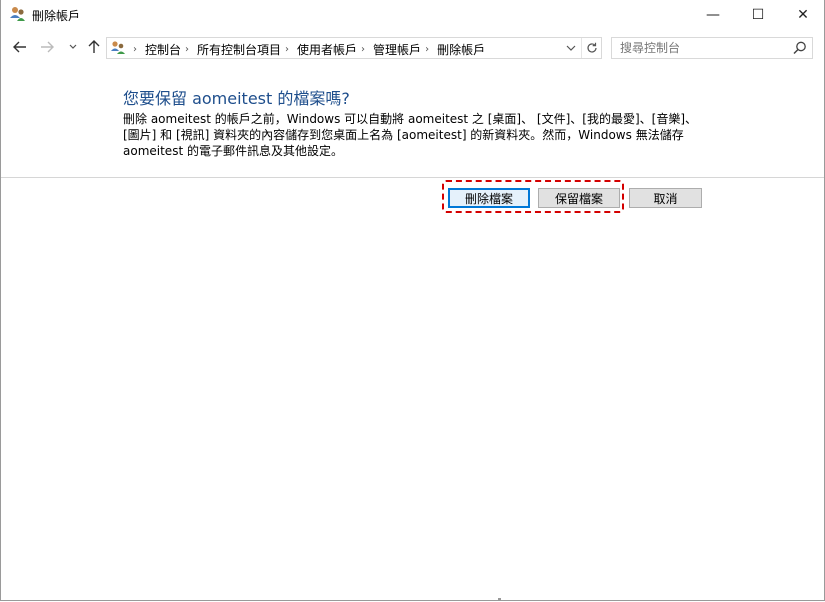 This screenshot has height=602, width=825. I want to click on back-button, so click(20, 47).